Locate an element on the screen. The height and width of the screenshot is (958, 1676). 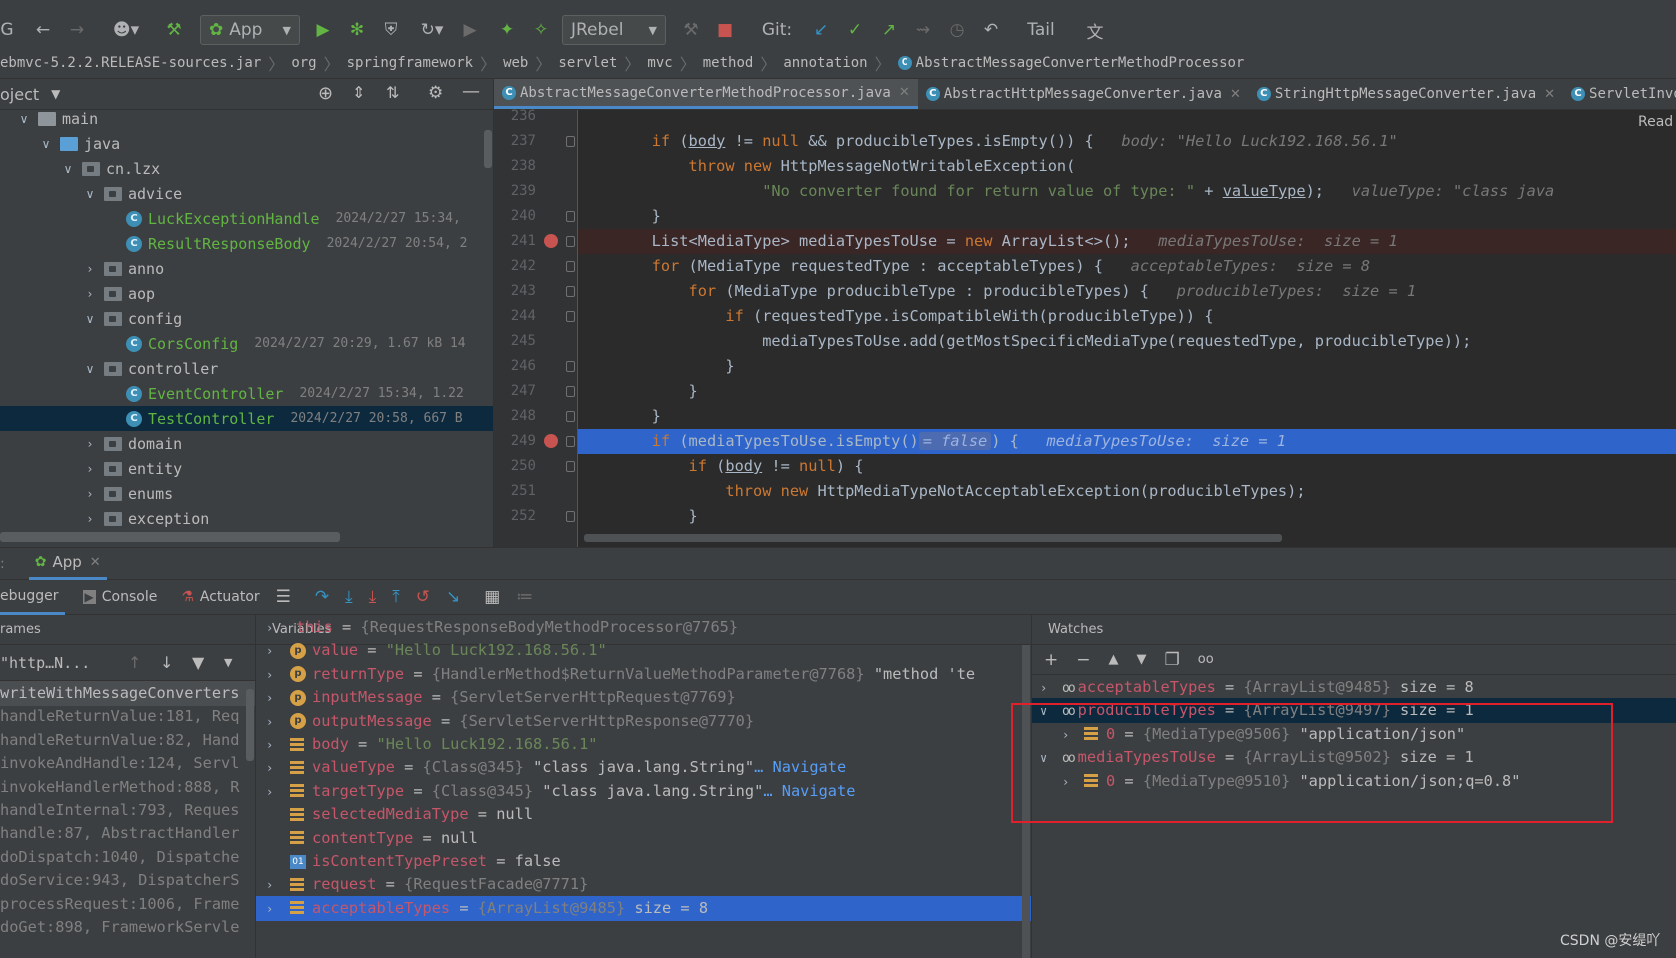
breadcrumb-item: AbstractMessageConverterMethodProcessor is located at coordinates (1080, 63).